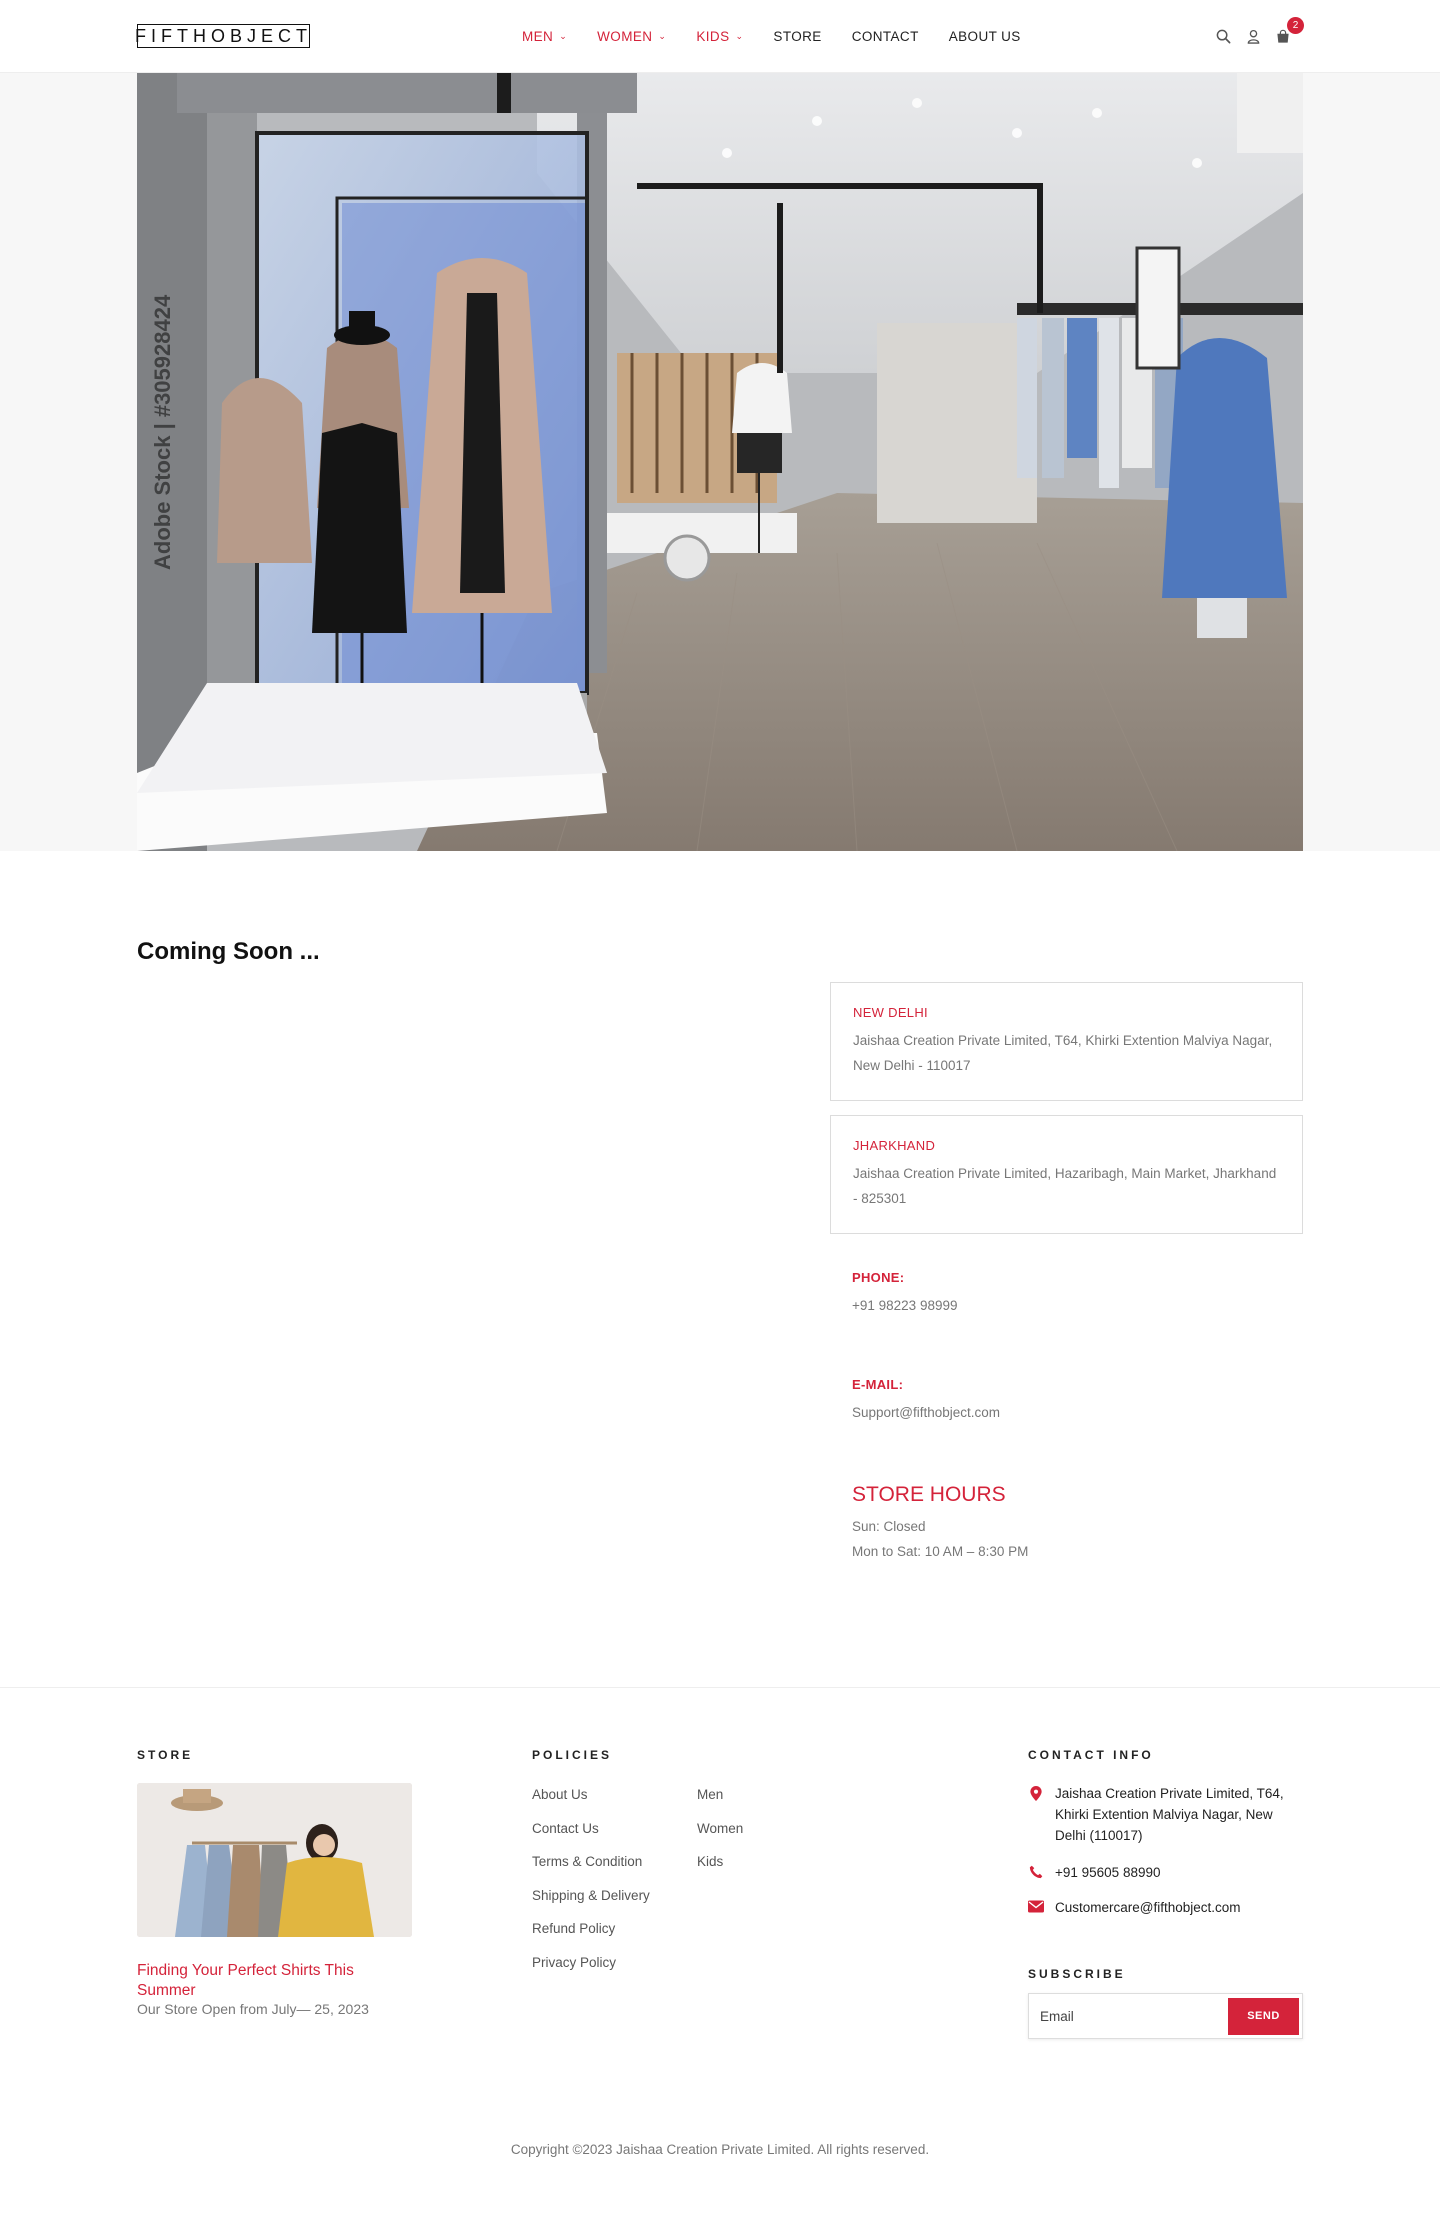 The height and width of the screenshot is (2234, 1440). What do you see at coordinates (1223, 36) in the screenshot?
I see `search-icon` at bounding box center [1223, 36].